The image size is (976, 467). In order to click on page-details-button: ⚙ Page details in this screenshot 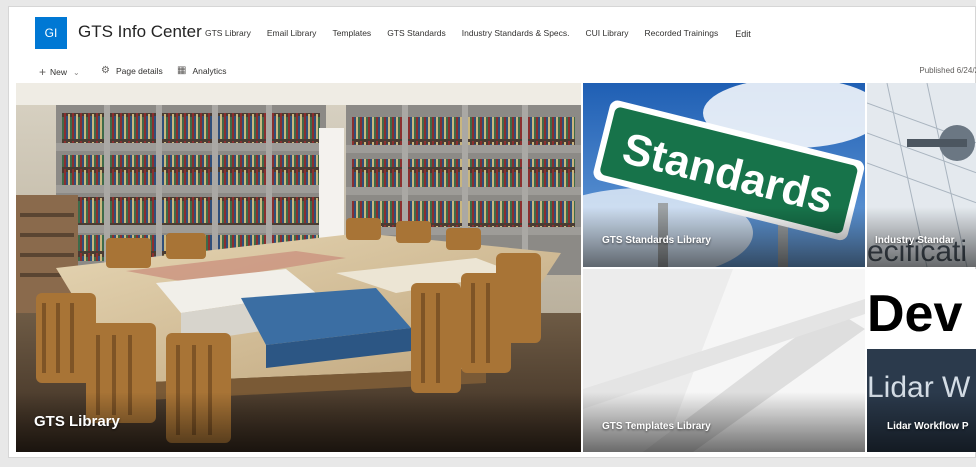, I will do `click(132, 70)`.